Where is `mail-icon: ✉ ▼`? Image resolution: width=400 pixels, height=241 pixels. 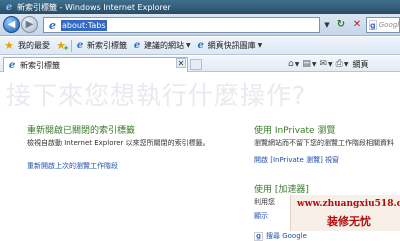
mail-icon: ✉ ▼ is located at coordinates (325, 64).